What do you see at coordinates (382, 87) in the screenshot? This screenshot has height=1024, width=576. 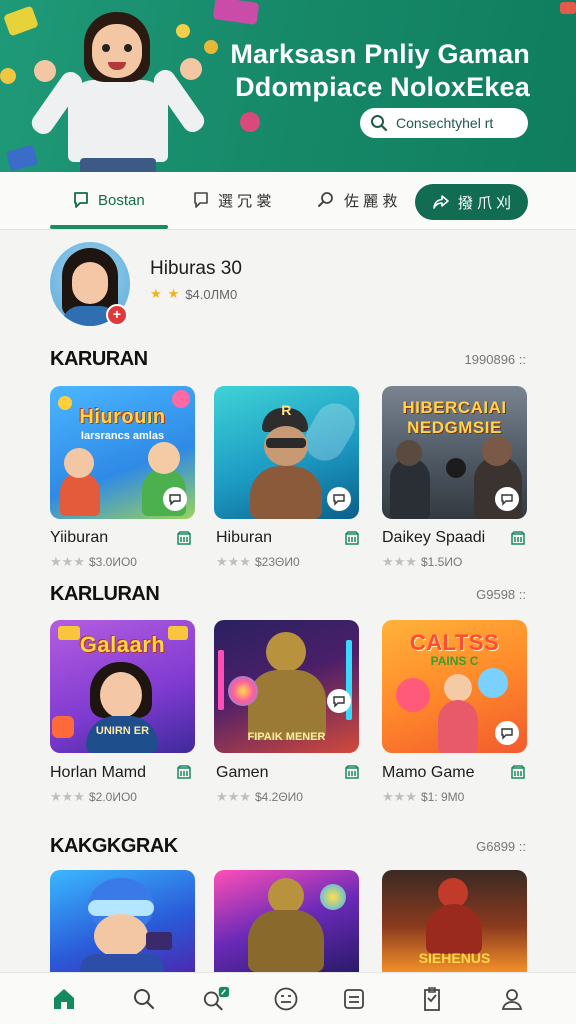 I see `banner-title-line2: Ddompiace NoloxEkea` at bounding box center [382, 87].